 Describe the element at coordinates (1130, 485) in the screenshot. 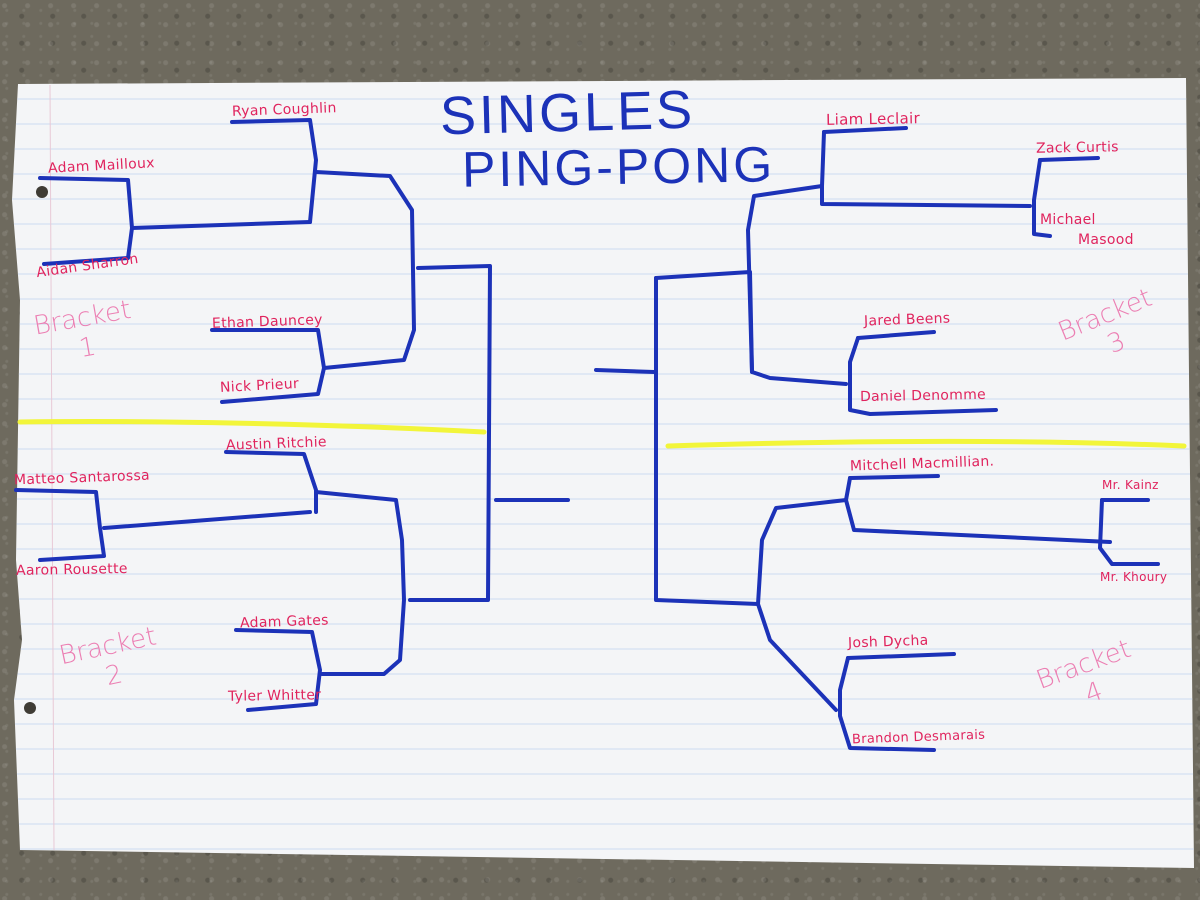

I see `player-name: Mr. Kainz` at that location.